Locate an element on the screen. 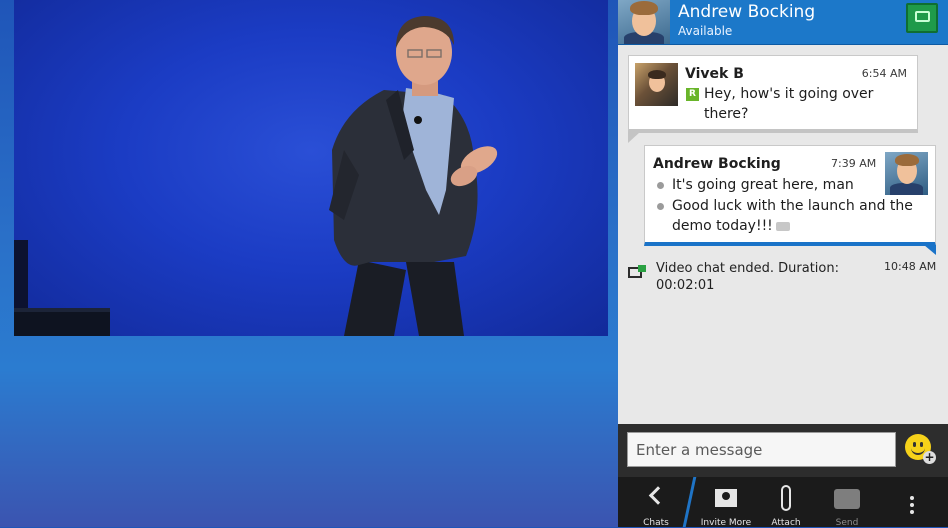  read-status-badge: R is located at coordinates (692, 94).